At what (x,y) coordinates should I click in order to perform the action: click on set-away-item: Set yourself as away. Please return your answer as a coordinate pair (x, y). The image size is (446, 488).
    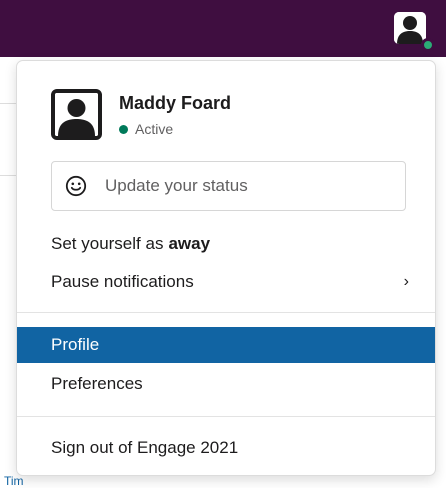
    Looking at the image, I should click on (226, 244).